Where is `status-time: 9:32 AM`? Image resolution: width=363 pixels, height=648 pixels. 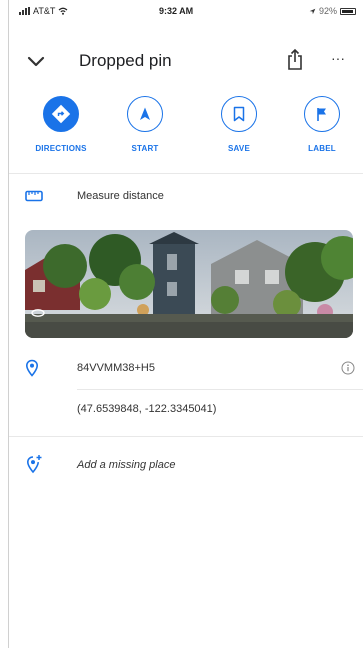
status-time: 9:32 AM is located at coordinates (176, 11).